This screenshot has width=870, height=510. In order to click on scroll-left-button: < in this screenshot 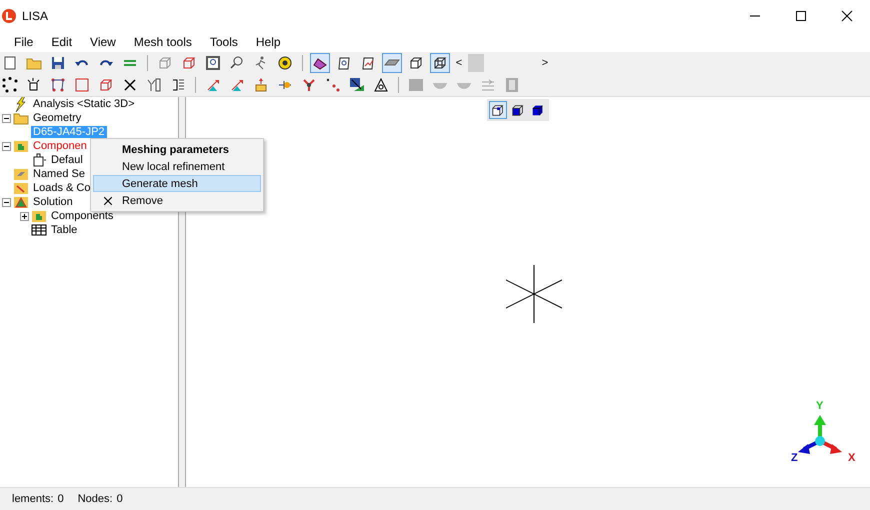, I will do `click(459, 63)`.